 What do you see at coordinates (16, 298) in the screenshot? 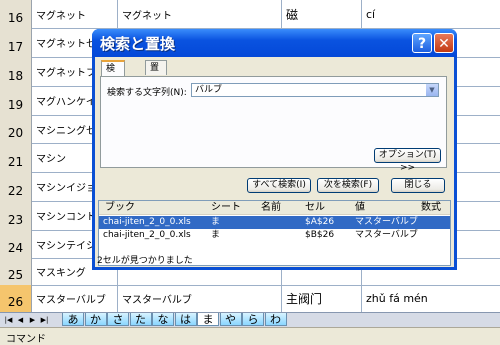
I see `row-number: 26` at bounding box center [16, 298].